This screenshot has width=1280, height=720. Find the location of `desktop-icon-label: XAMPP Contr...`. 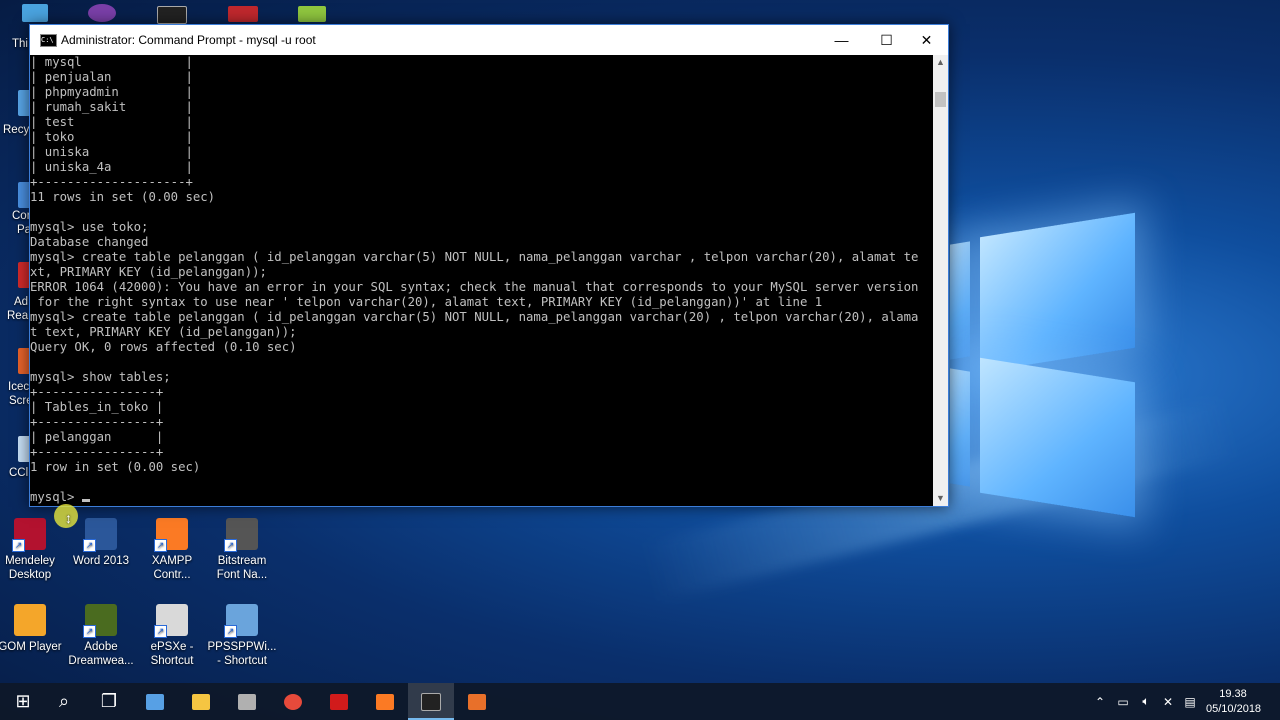

desktop-icon-label: XAMPP Contr... is located at coordinates (172, 568).